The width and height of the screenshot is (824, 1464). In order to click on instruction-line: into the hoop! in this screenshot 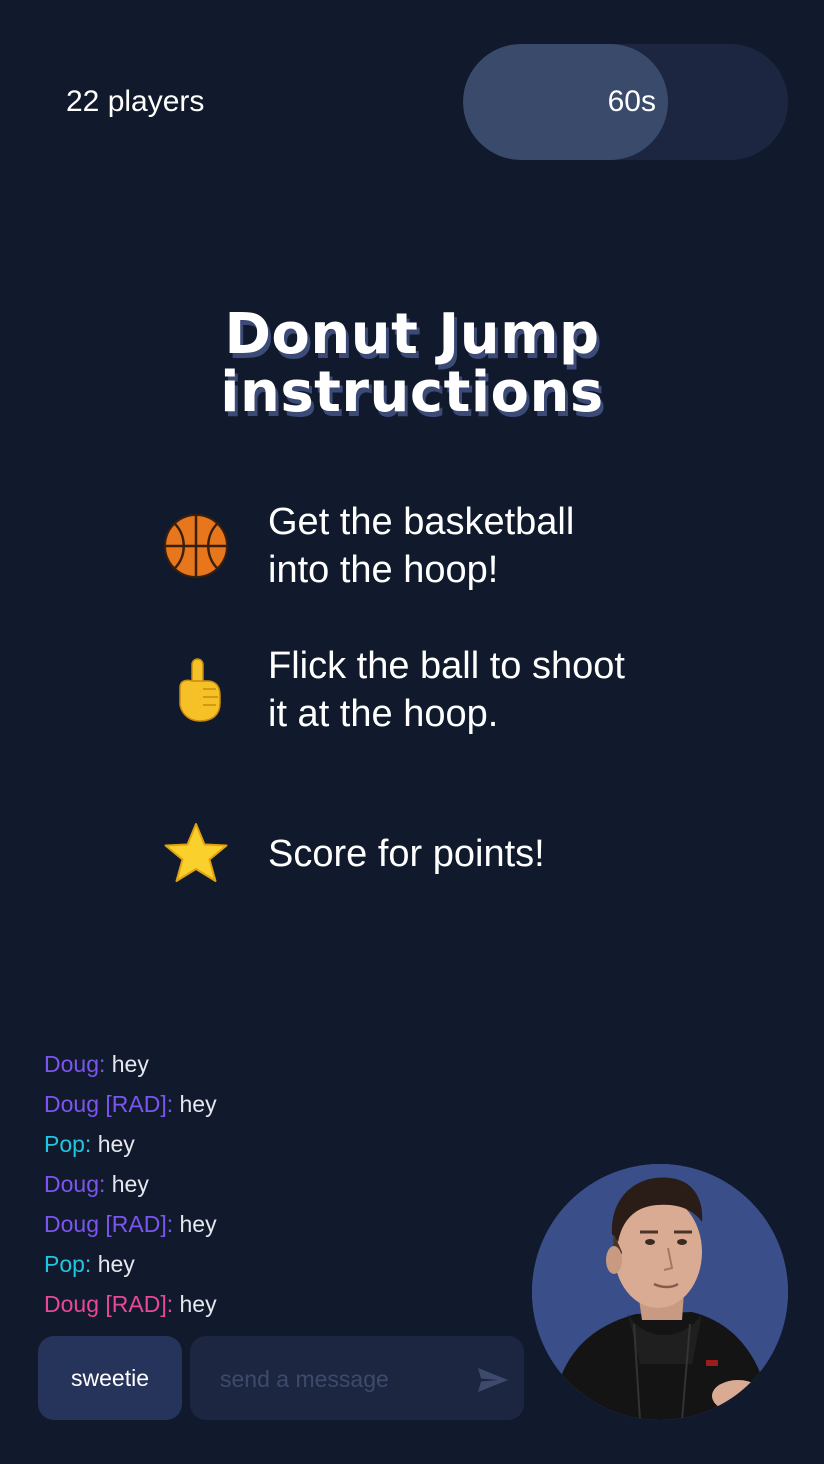, I will do `click(383, 570)`.